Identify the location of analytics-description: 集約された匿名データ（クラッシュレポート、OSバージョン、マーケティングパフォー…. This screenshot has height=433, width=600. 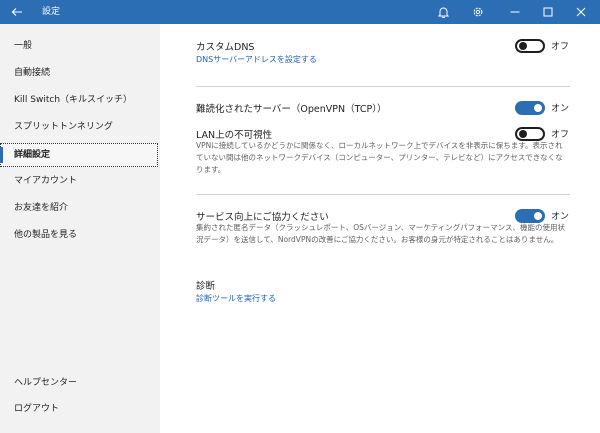
(381, 233).